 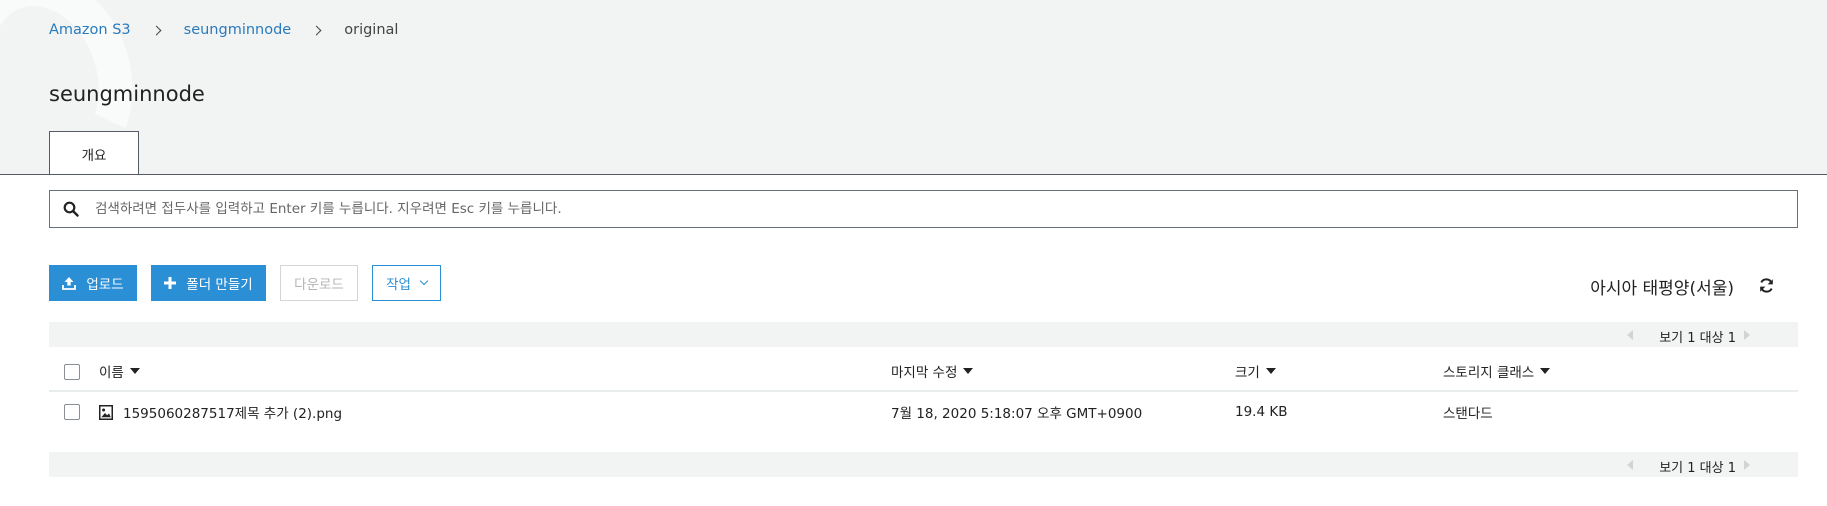 What do you see at coordinates (90, 30) in the screenshot?
I see `breadcrumb-link-s3: Amazon S3` at bounding box center [90, 30].